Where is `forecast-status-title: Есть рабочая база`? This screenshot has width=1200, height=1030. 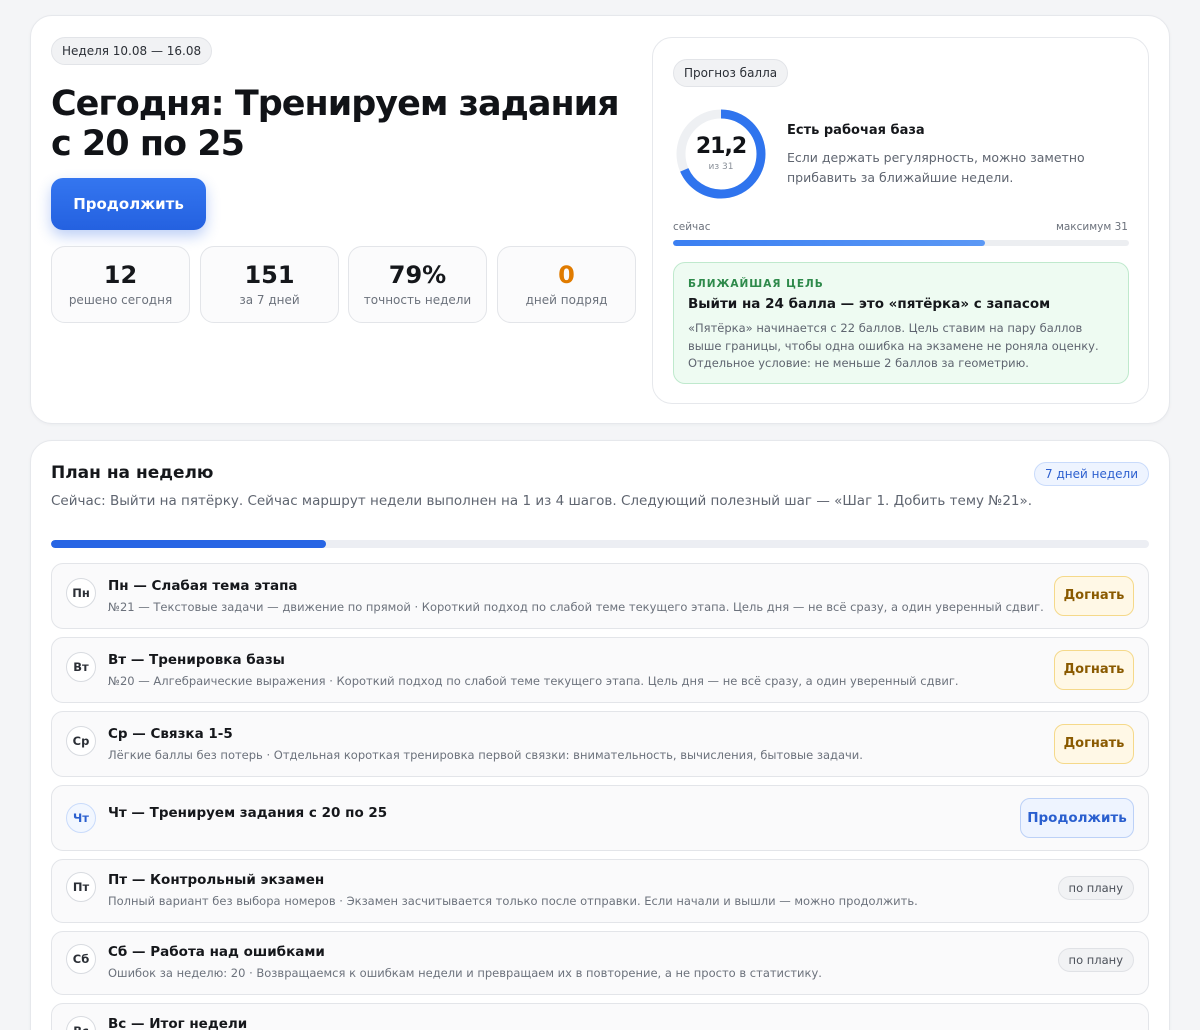 forecast-status-title: Есть рабочая база is located at coordinates (856, 130).